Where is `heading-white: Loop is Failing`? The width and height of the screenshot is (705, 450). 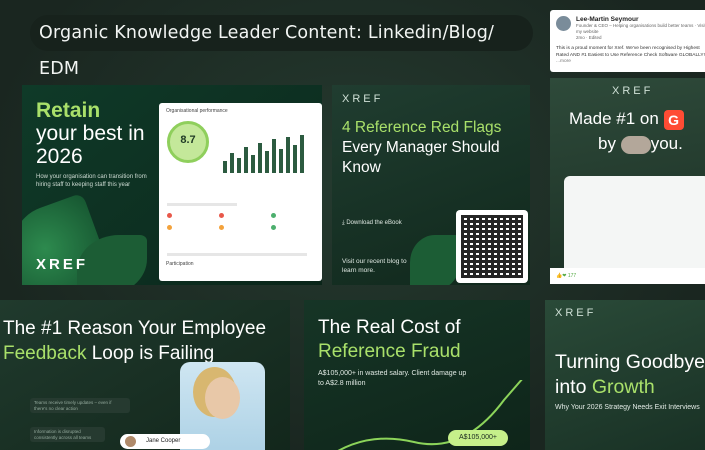
heading-white: Loop is Failing is located at coordinates (153, 353).